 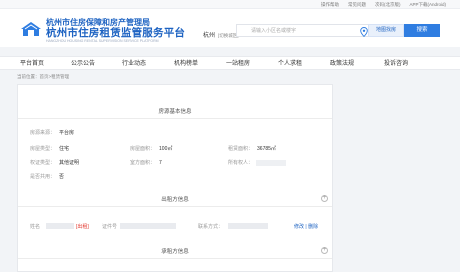 I want to click on room-count-value: 7, so click(x=160, y=163).